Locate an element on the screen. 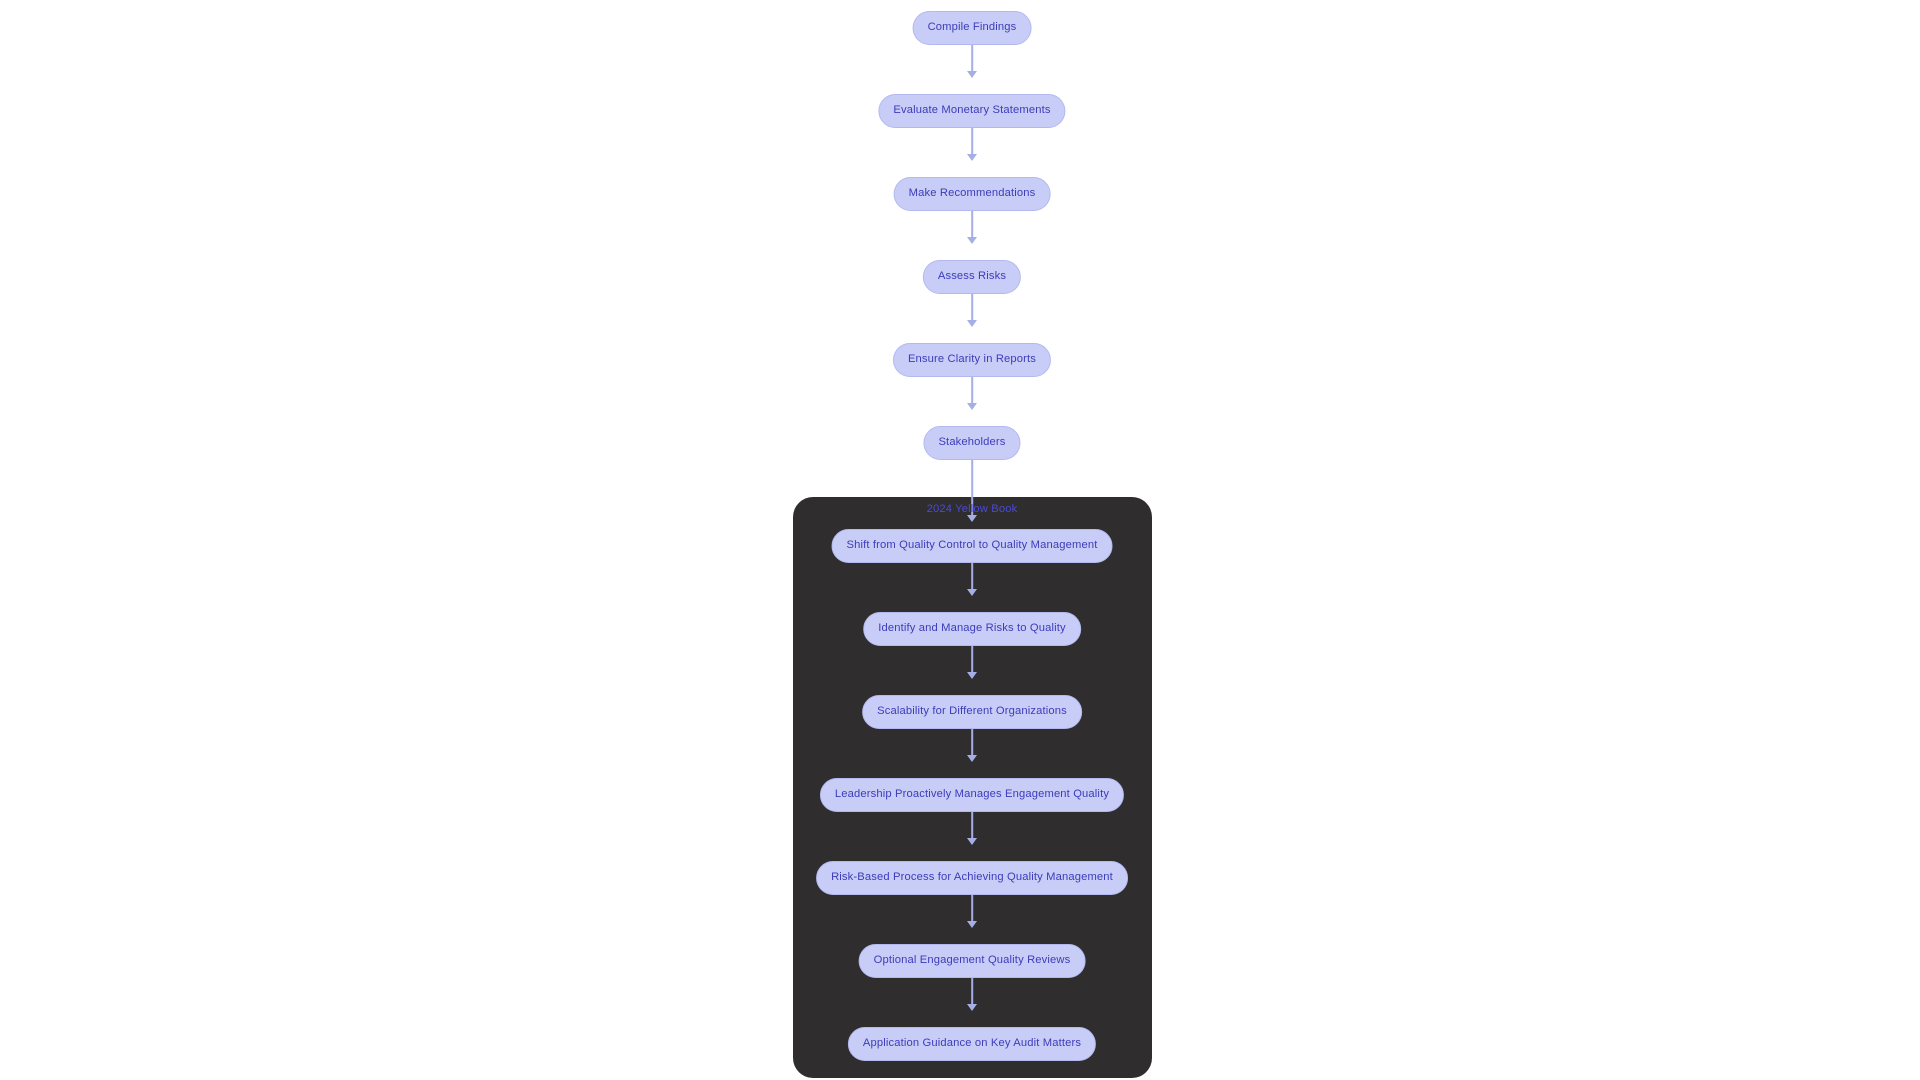 The height and width of the screenshot is (1080, 1920). node-label: Compile Findings is located at coordinates (972, 27).